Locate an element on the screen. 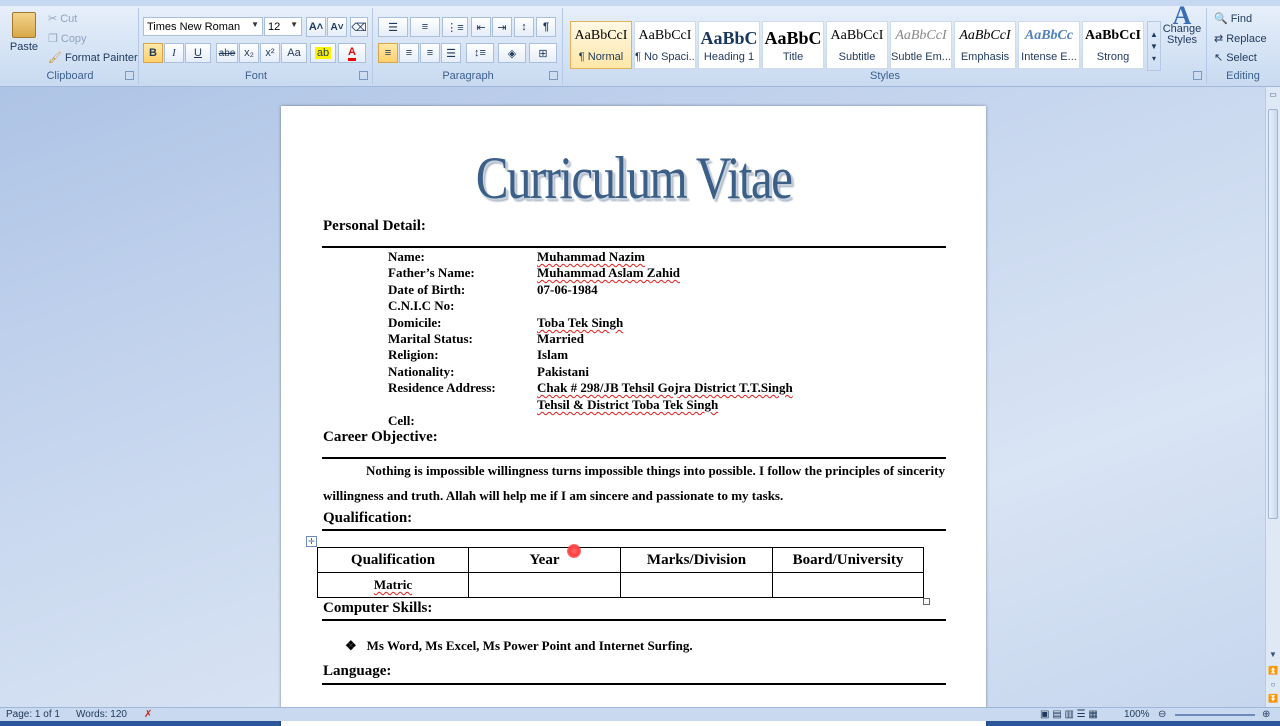 The height and width of the screenshot is (726, 1280). find-button: 🔍 Find is located at coordinates (1233, 19).